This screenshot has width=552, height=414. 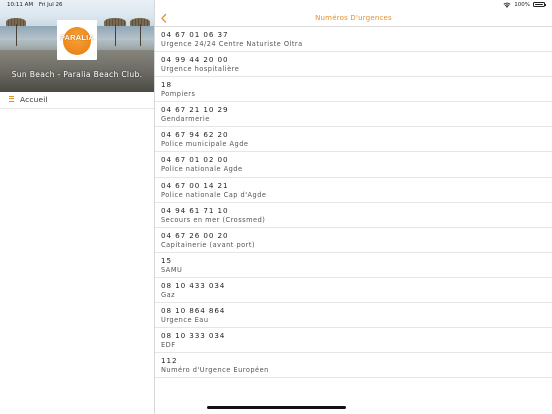 I want to click on list-item: 112 Numéro d'Urgence Européen, so click(x=353, y=366).